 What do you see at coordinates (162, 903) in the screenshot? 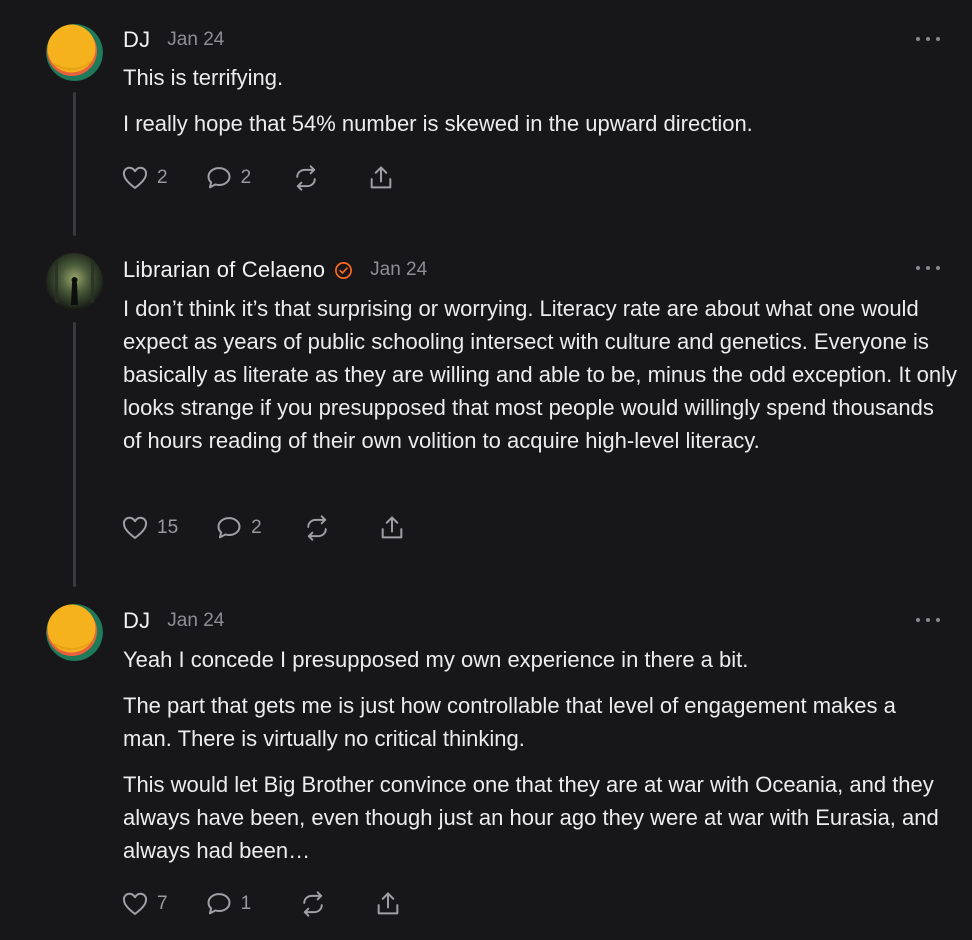
I see `like-count: 7` at bounding box center [162, 903].